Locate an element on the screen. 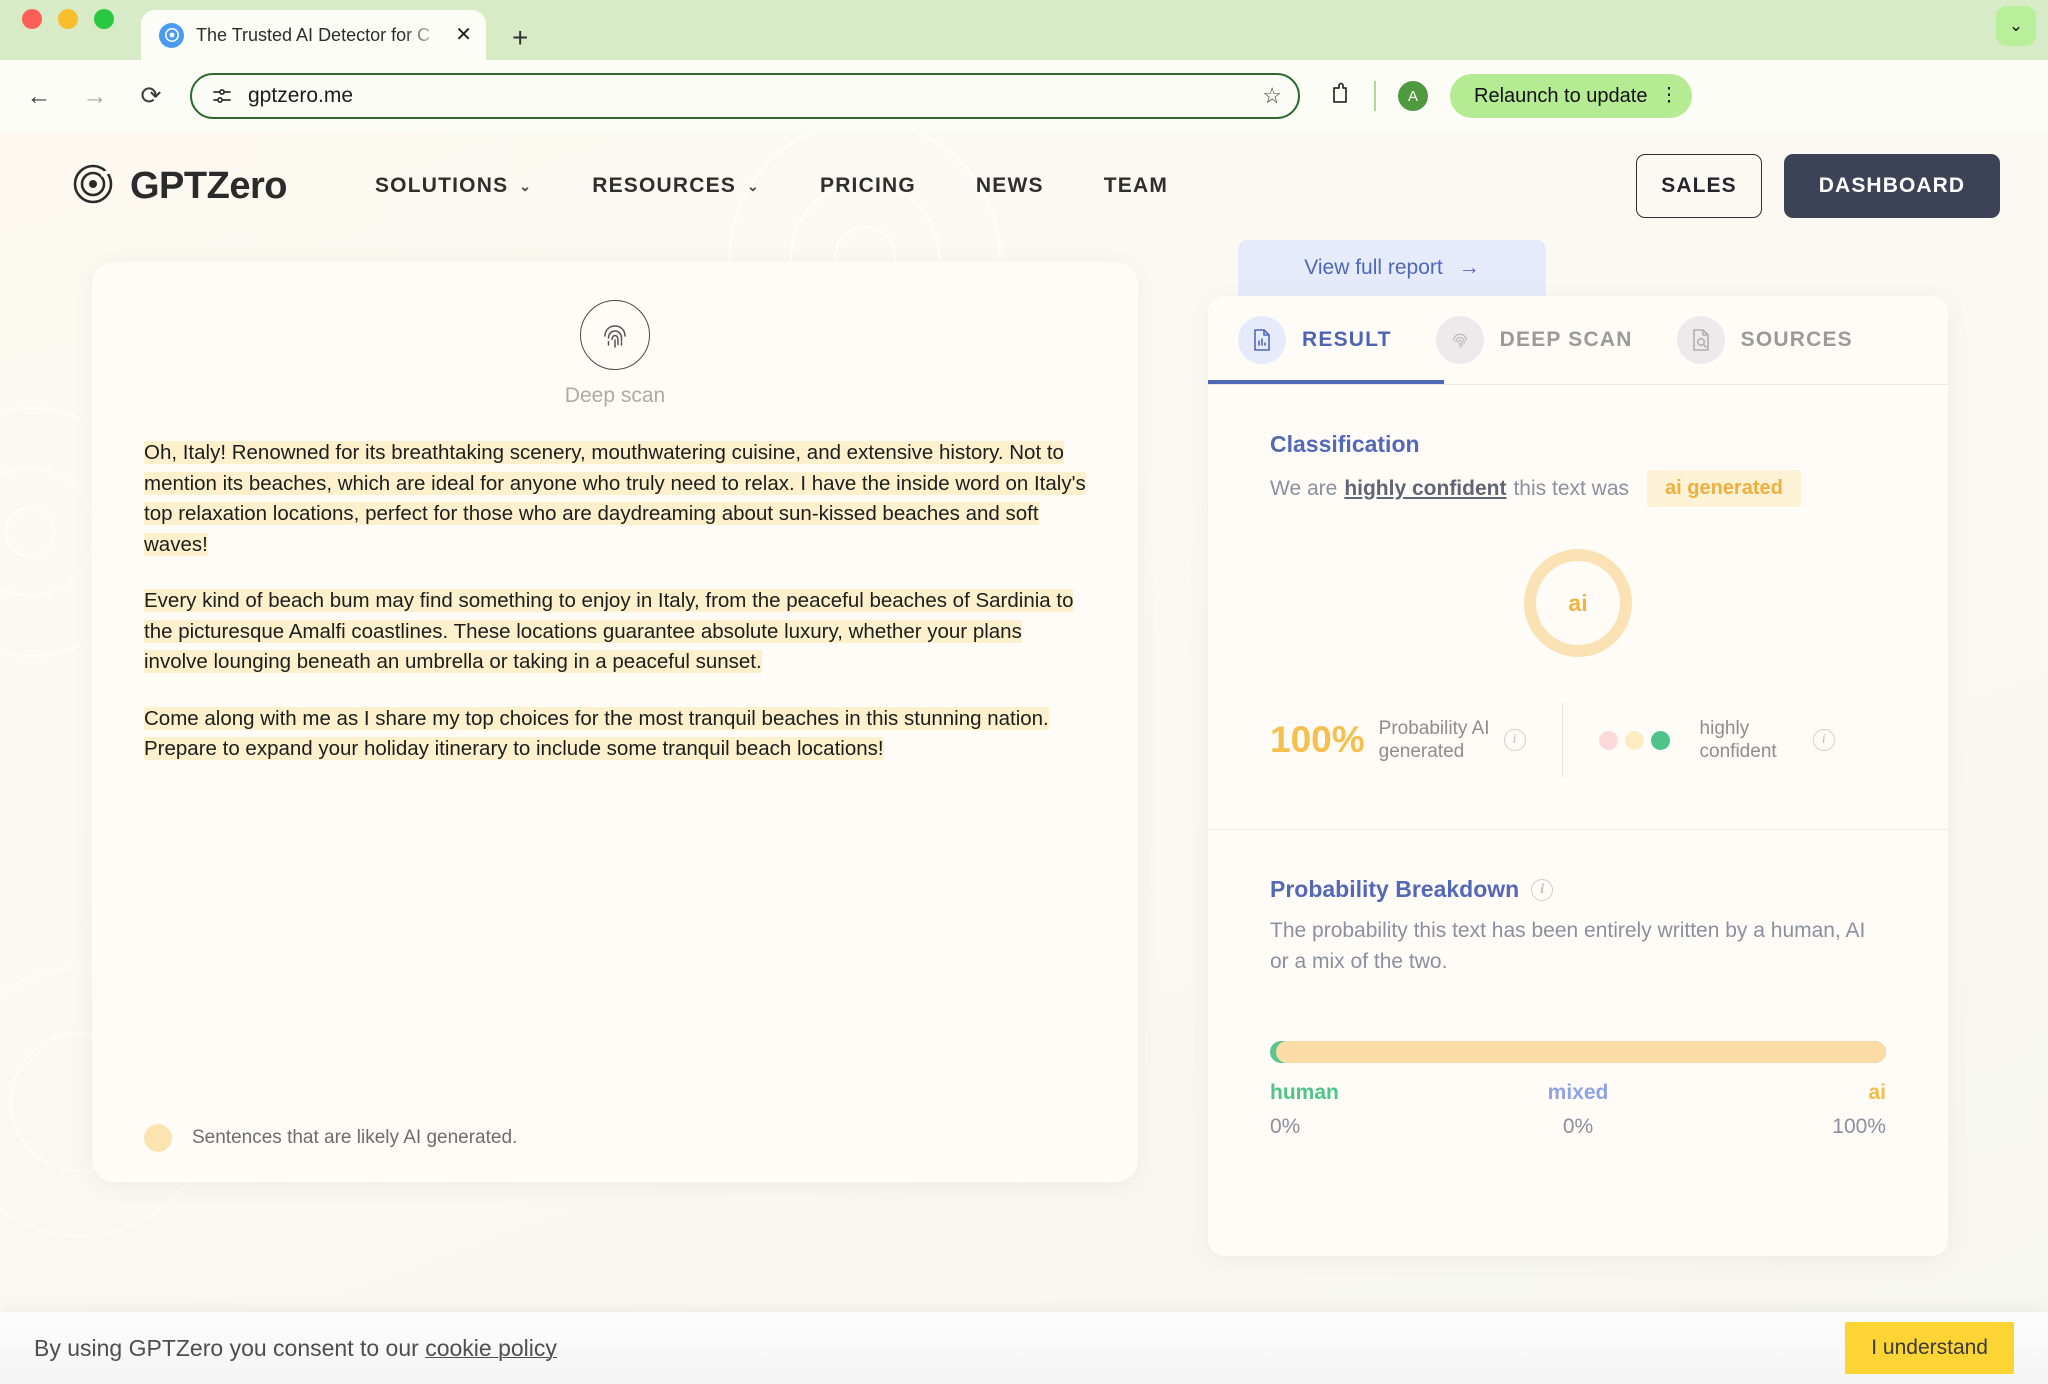  arrow-right-icon: → is located at coordinates (1469, 267).